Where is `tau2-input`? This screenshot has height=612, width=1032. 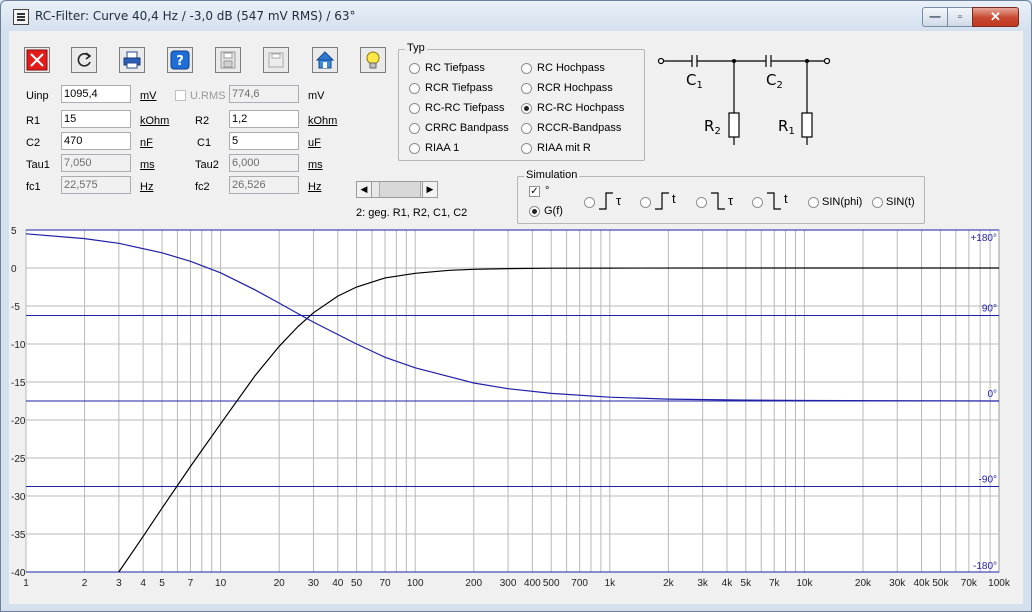
tau2-input is located at coordinates (264, 163).